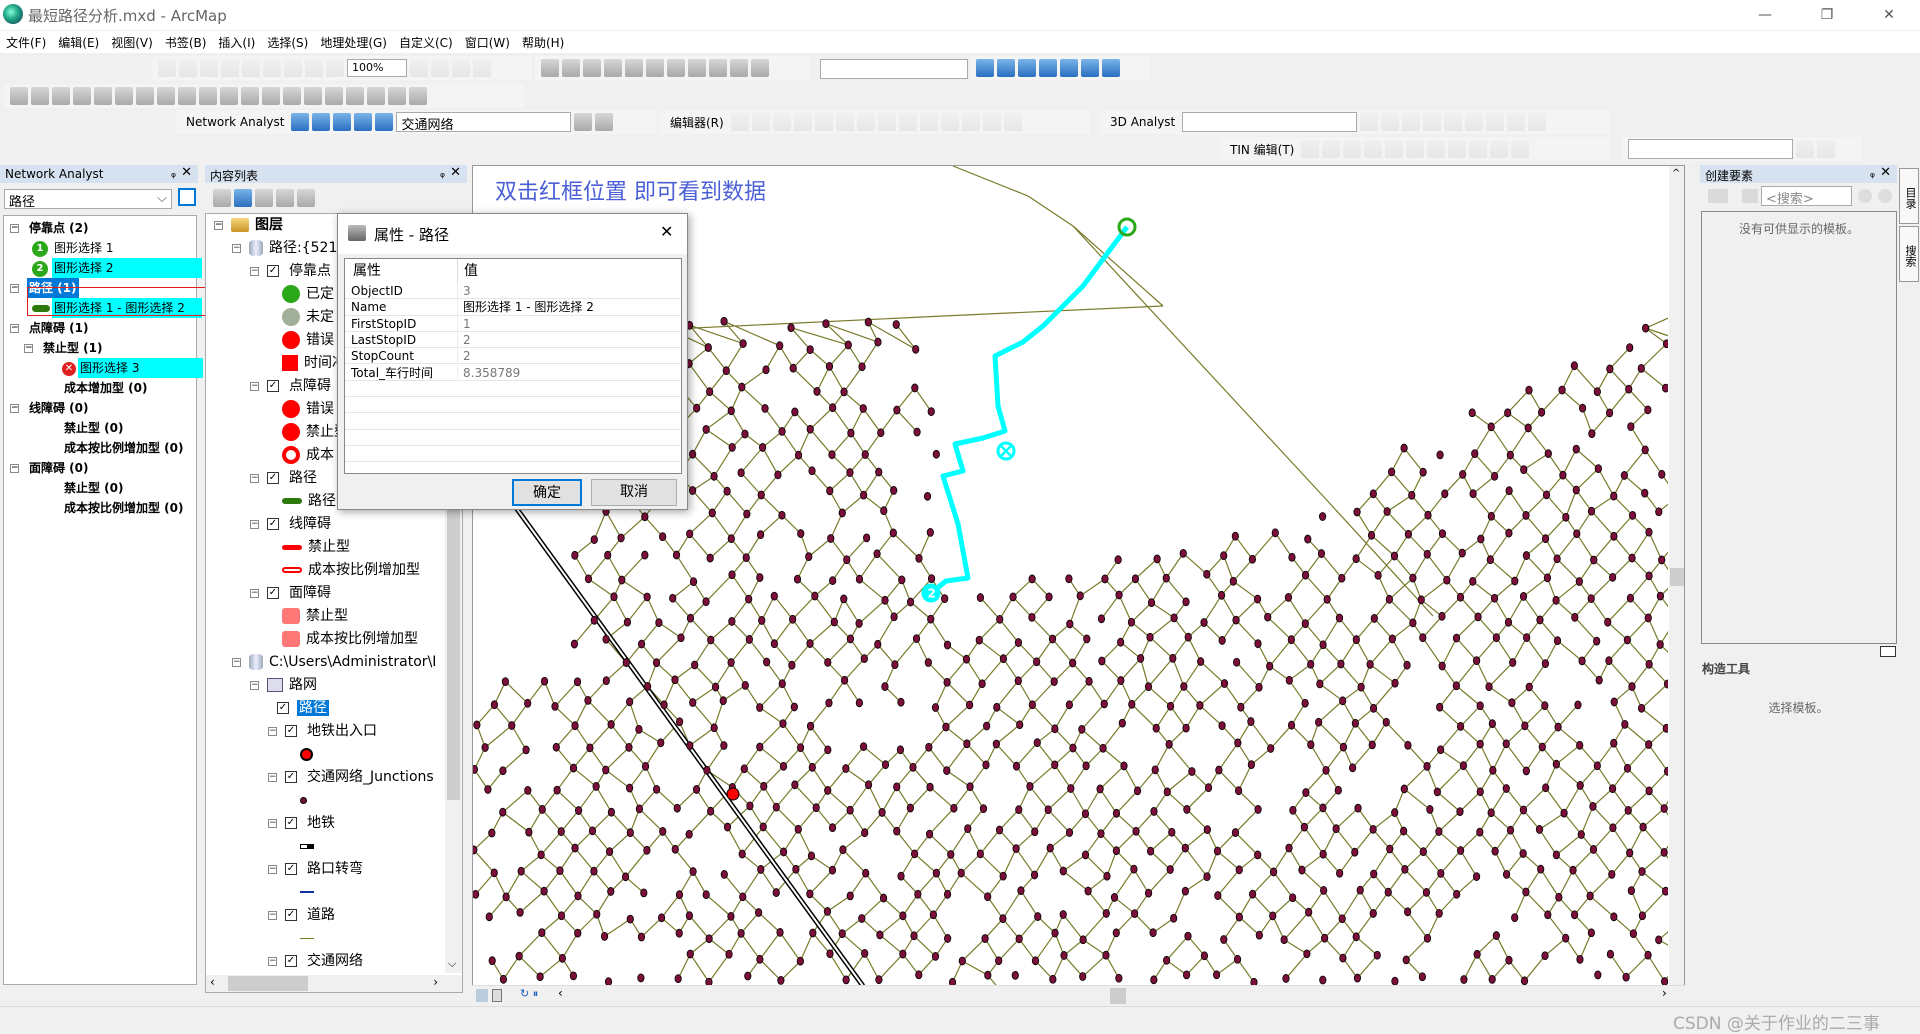 Image resolution: width=1920 pixels, height=1034 pixels. What do you see at coordinates (1909, 196) in the screenshot?
I see `side-tab: 目录` at bounding box center [1909, 196].